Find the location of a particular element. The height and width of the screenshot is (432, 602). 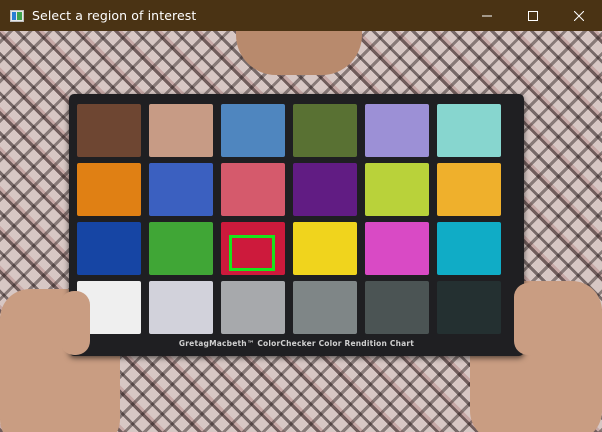

window-controls is located at coordinates (533, 15).